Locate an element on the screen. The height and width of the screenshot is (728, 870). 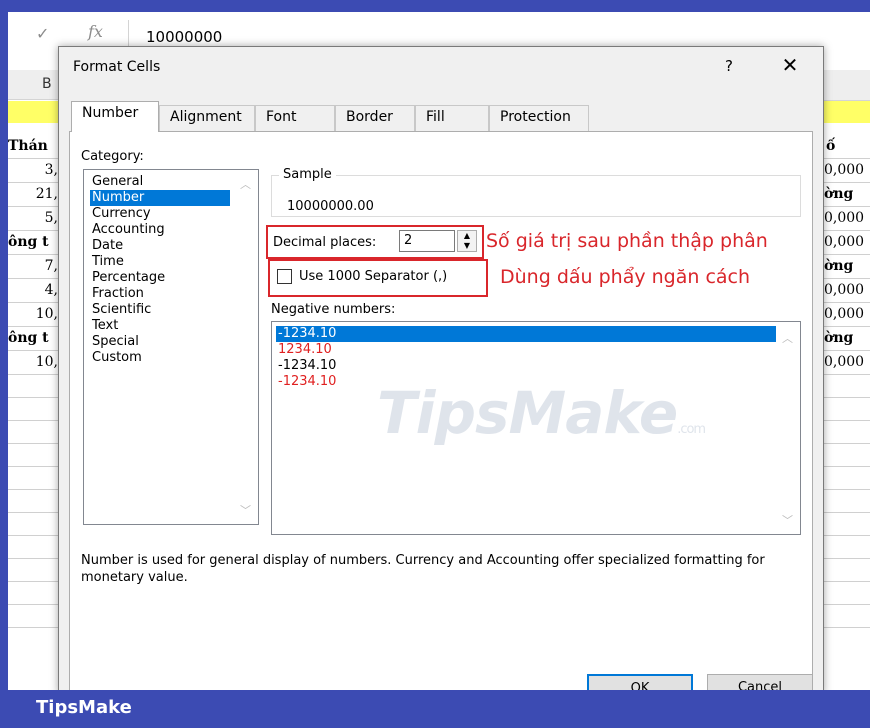
top-frame is located at coordinates (435, 6).